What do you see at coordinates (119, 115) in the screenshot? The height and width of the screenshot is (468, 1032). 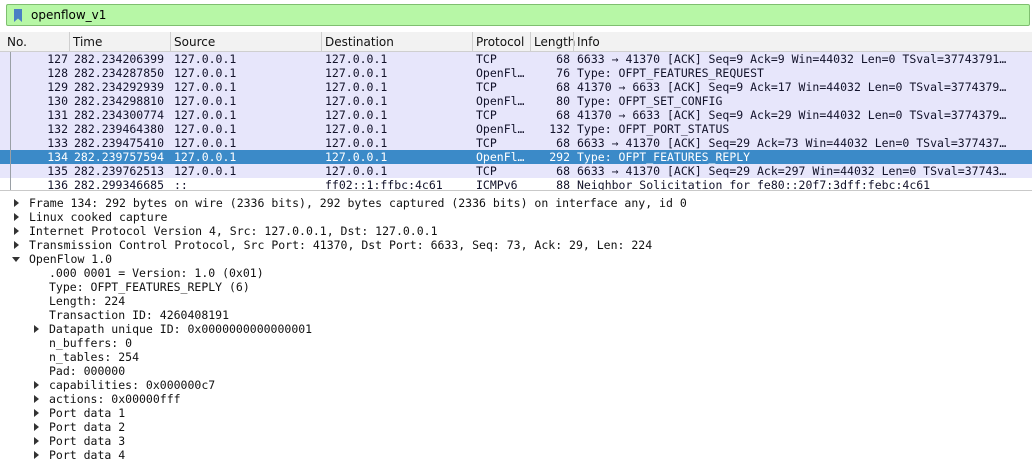 I see `packet-cell-time: 282.234300774` at bounding box center [119, 115].